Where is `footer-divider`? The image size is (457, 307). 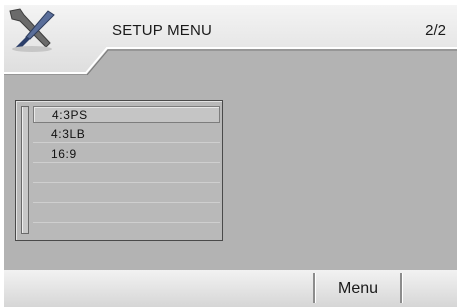 footer-divider is located at coordinates (401, 288).